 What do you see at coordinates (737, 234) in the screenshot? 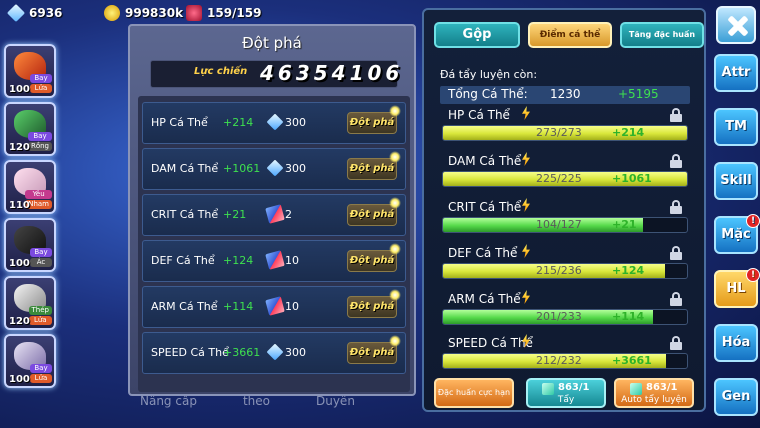
I see `menu-mac: Mặc !` at bounding box center [737, 234].